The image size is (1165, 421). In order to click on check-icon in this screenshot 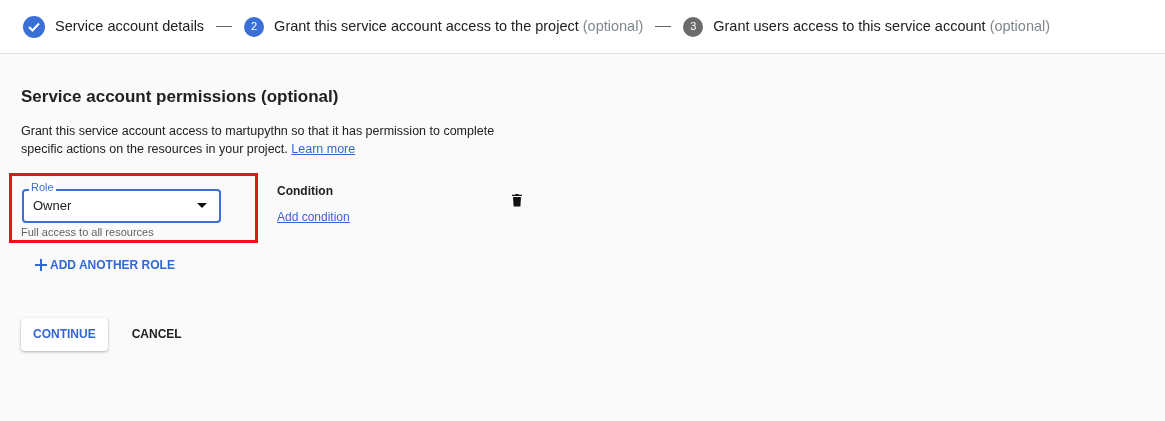, I will do `click(34, 26)`.